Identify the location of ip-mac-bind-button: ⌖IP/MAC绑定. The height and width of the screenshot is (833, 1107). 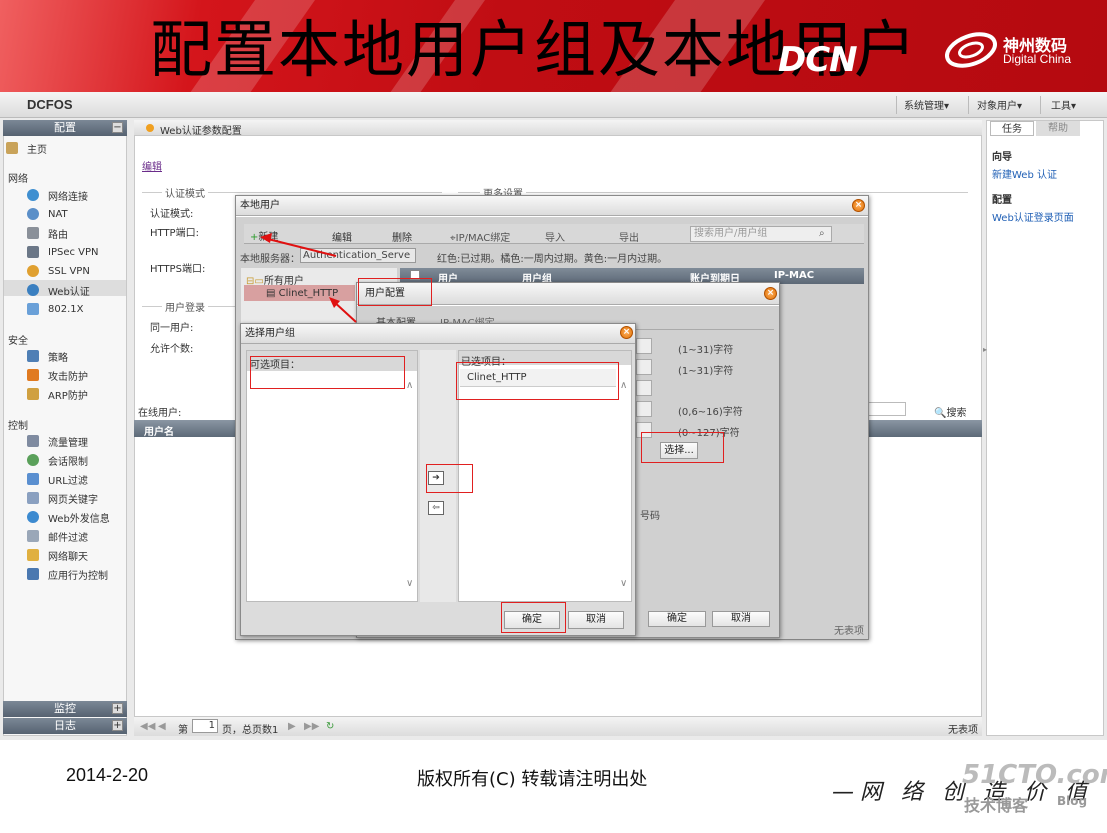
(480, 236).